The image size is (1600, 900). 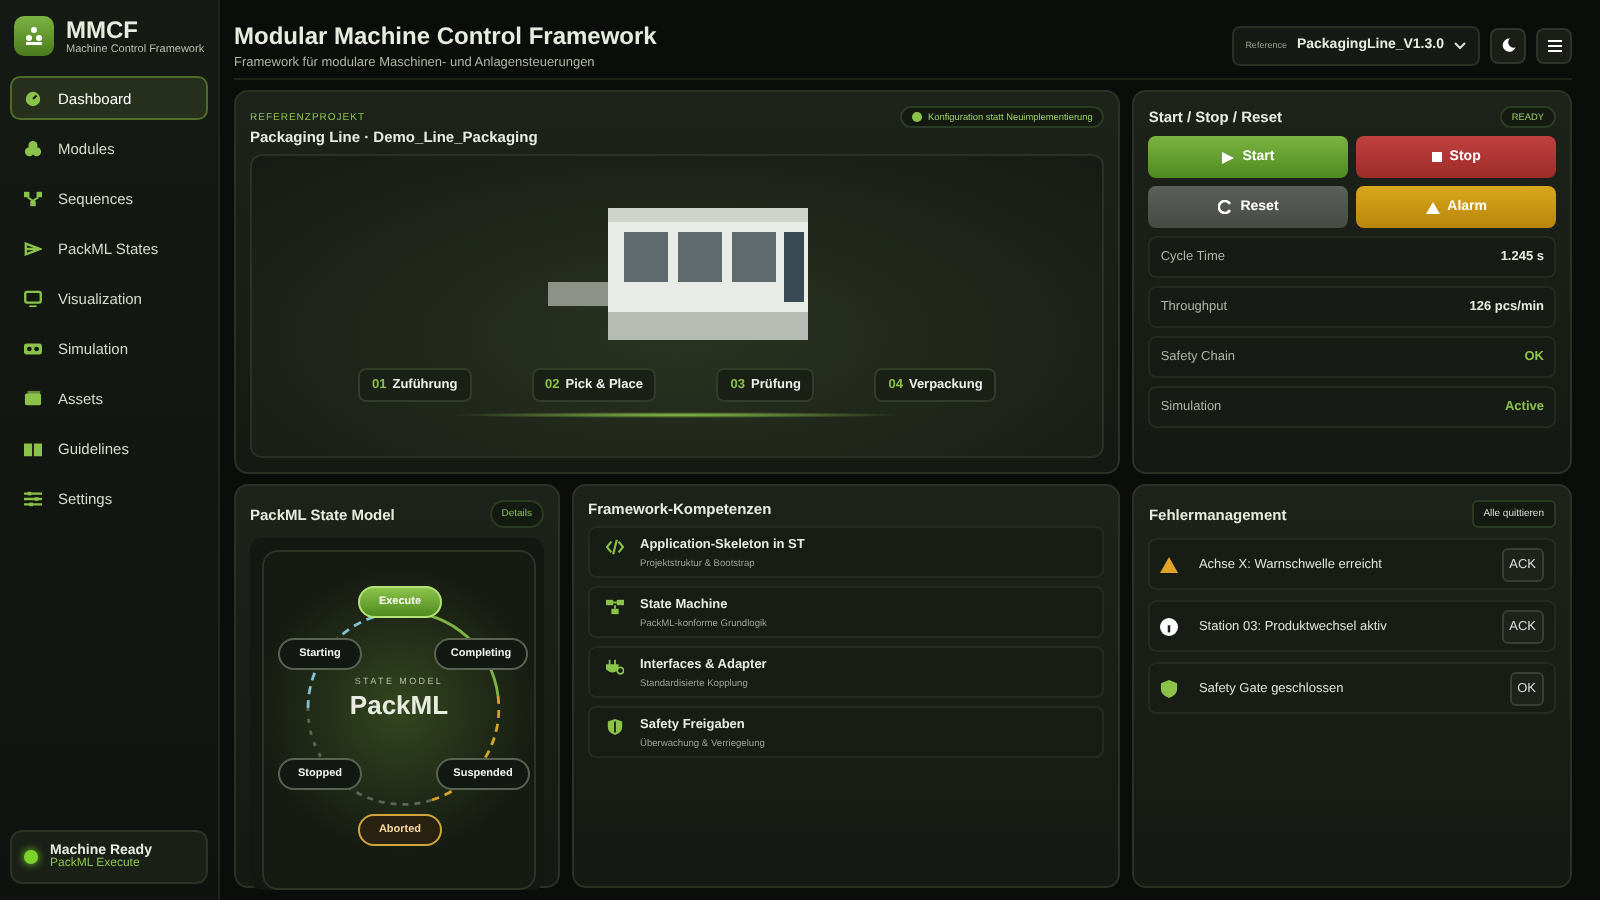 What do you see at coordinates (916, 117) in the screenshot?
I see `check-icon` at bounding box center [916, 117].